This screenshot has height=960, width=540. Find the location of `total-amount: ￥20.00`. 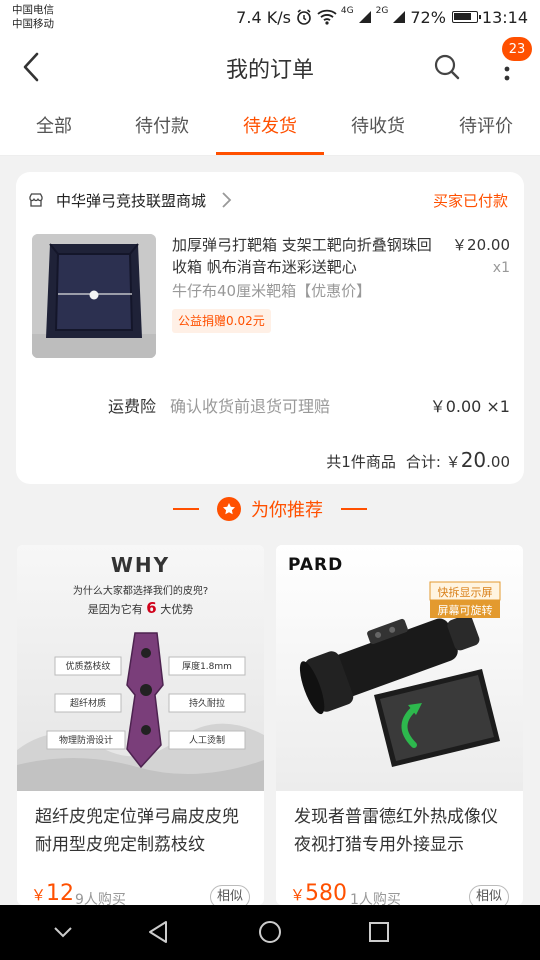

total-amount: ￥20.00 is located at coordinates (478, 460).